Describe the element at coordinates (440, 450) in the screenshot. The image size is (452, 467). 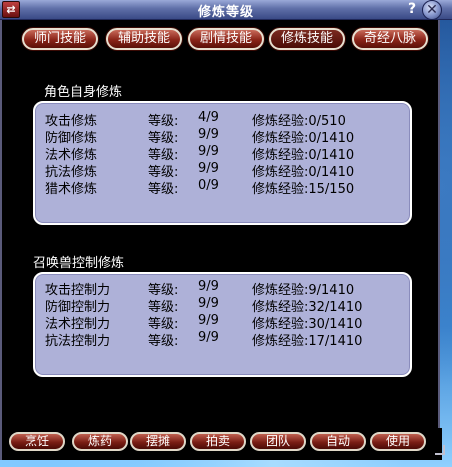
I see `resize-grip` at that location.